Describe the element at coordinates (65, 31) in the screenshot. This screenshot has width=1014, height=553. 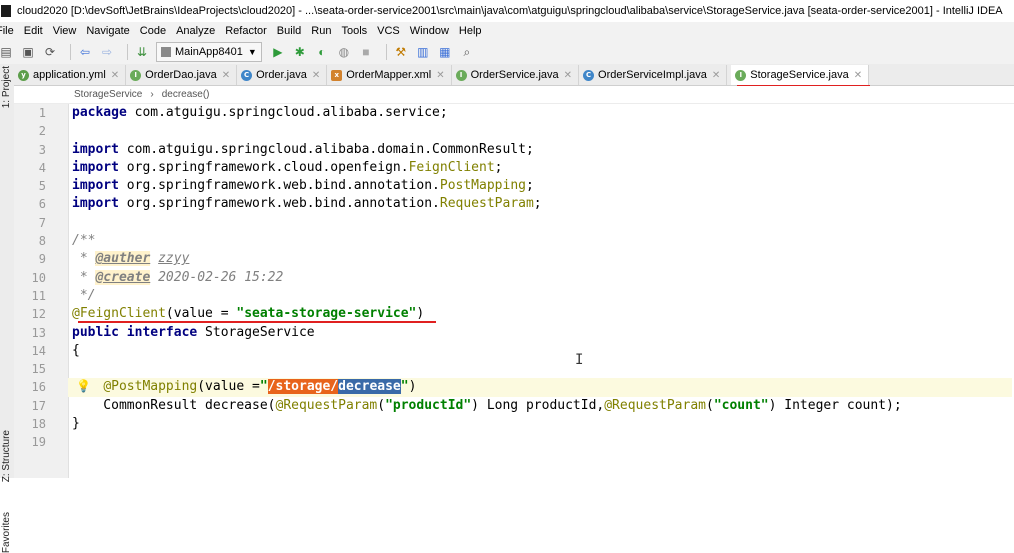
I see `menu-view: View` at that location.